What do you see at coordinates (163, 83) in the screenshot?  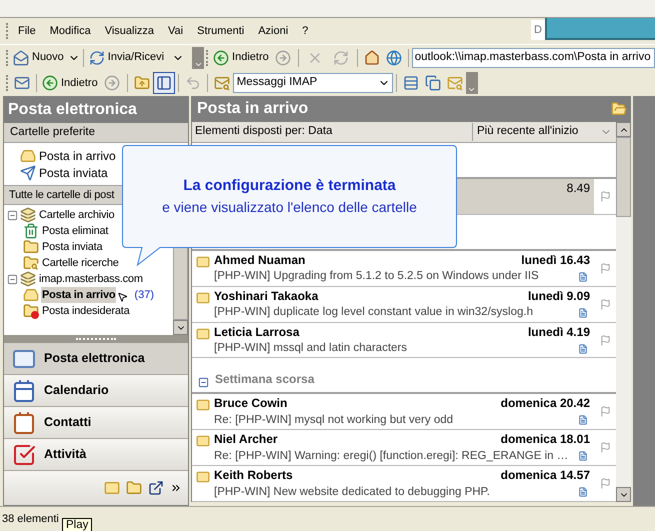 I see `reading-pane-button` at bounding box center [163, 83].